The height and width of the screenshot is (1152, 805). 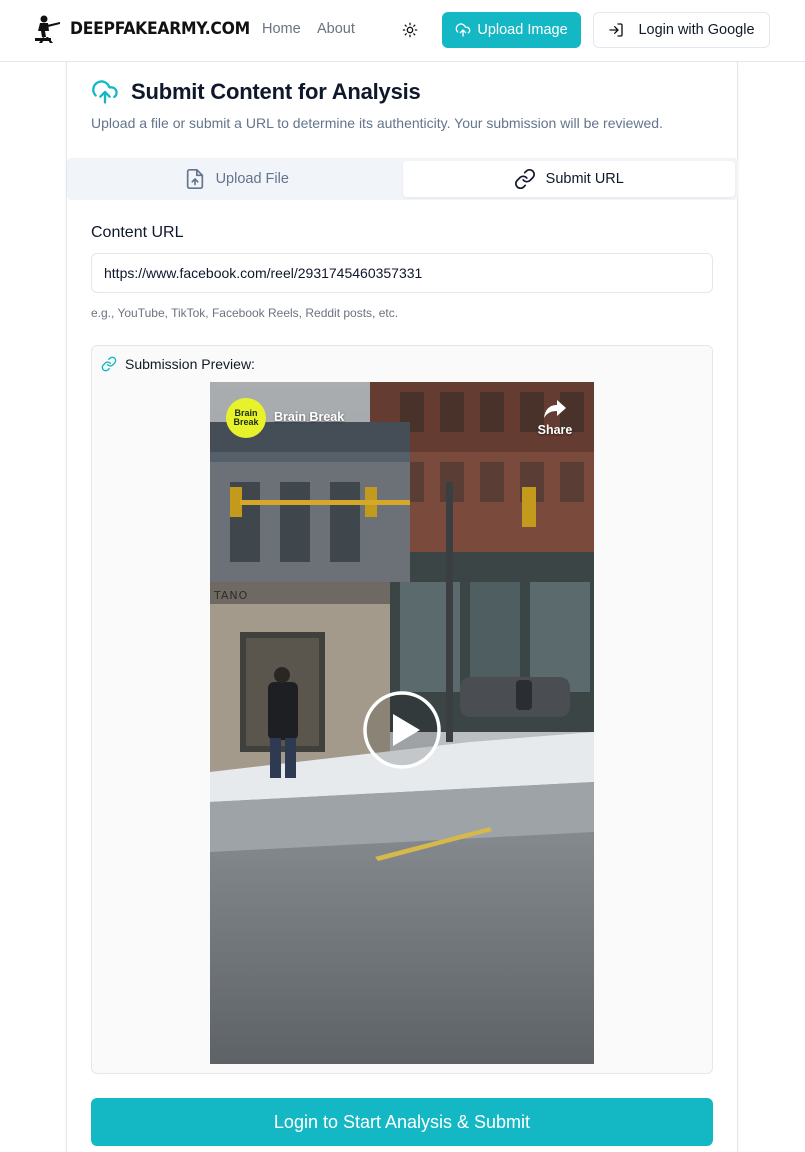 What do you see at coordinates (309, 417) in the screenshot?
I see `channel-name: Brain Break` at bounding box center [309, 417].